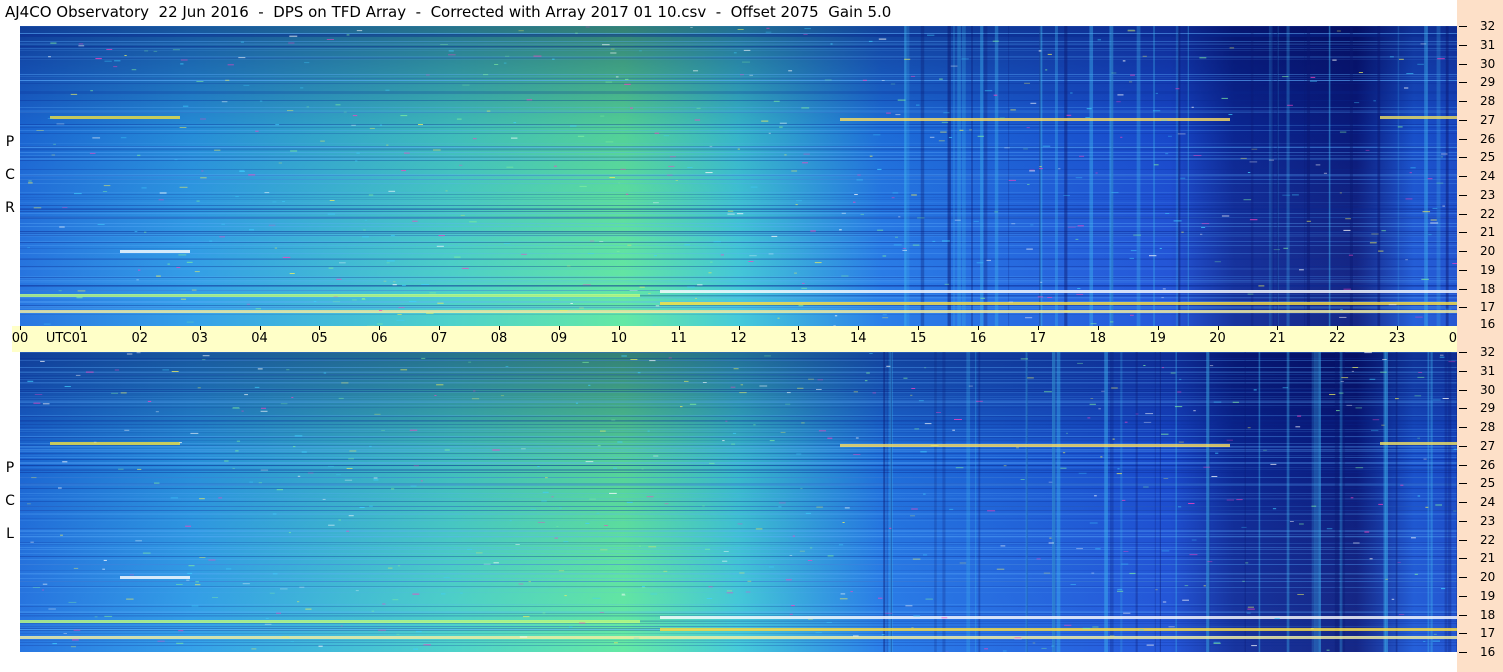 Image resolution: width=1503 pixels, height=672 pixels. What do you see at coordinates (140, 328) in the screenshot?
I see `utc-tick-mark` at bounding box center [140, 328].